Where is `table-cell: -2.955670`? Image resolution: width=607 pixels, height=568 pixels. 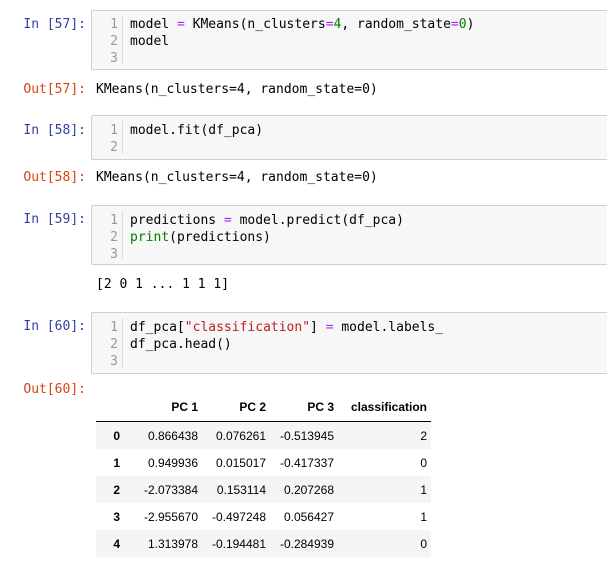
table-cell: -2.955670 is located at coordinates (170, 516).